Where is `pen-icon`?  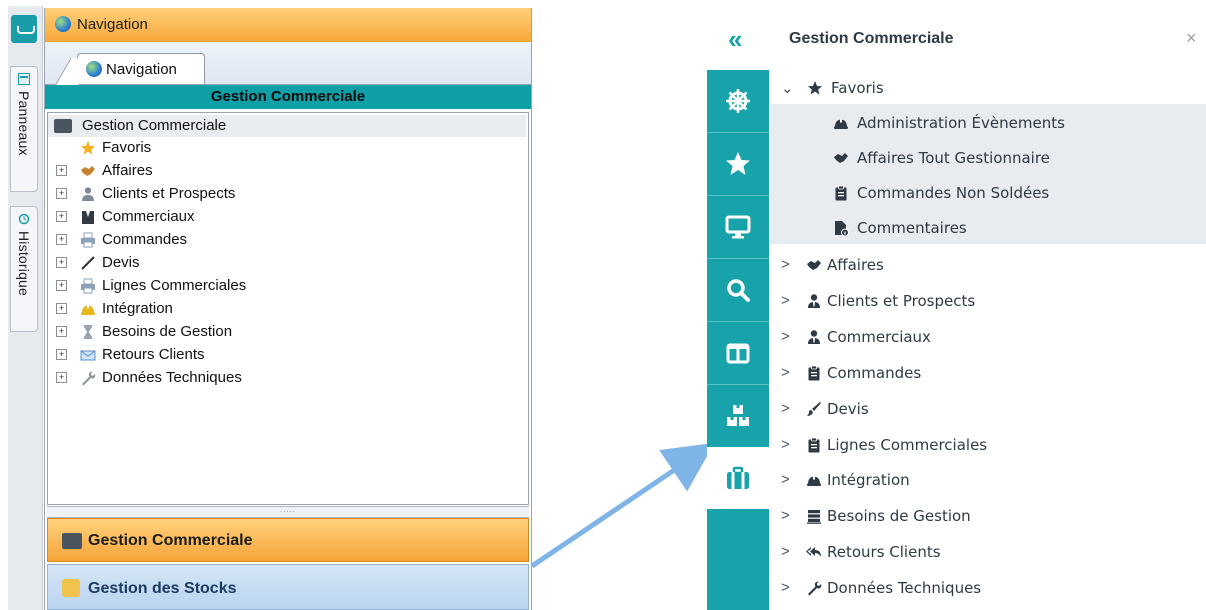 pen-icon is located at coordinates (88, 263).